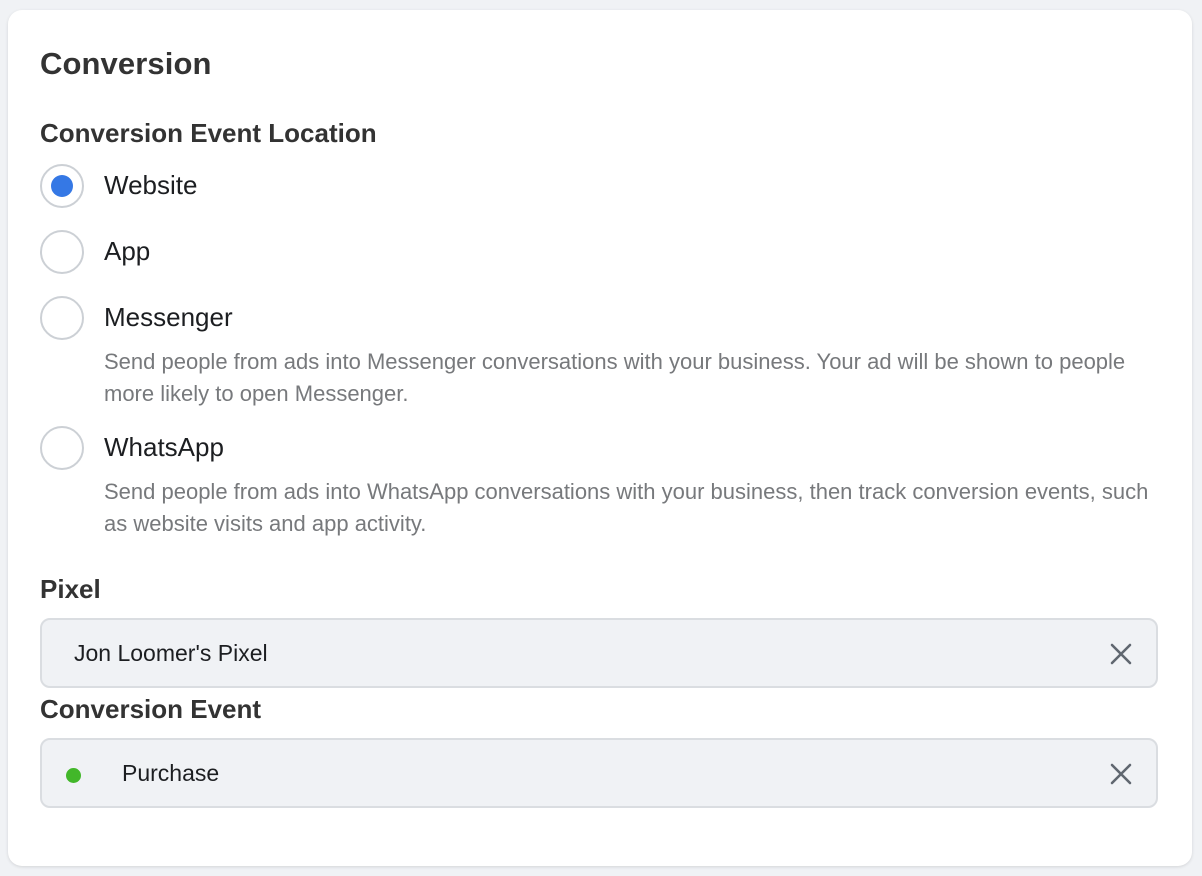 This screenshot has width=1202, height=876. What do you see at coordinates (1121, 654) in the screenshot?
I see `pixel-clear-icon` at bounding box center [1121, 654].